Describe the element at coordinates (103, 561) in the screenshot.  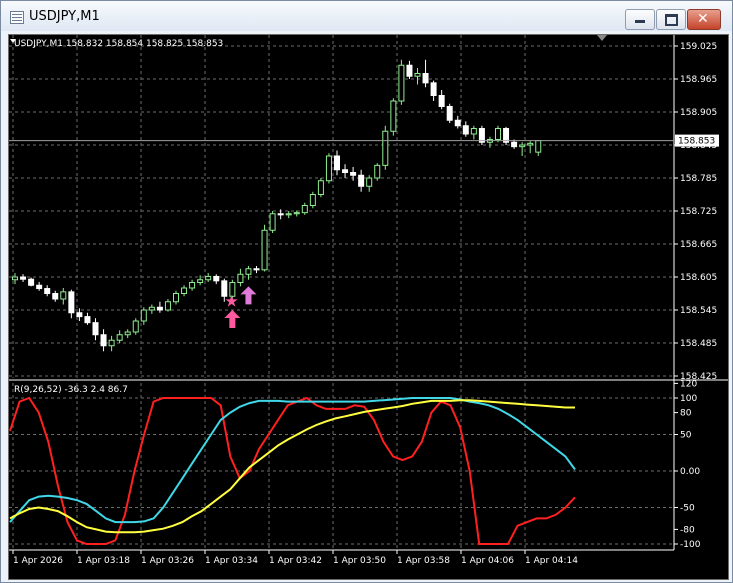
I see `time-label: 1 Apr 03:18` at that location.